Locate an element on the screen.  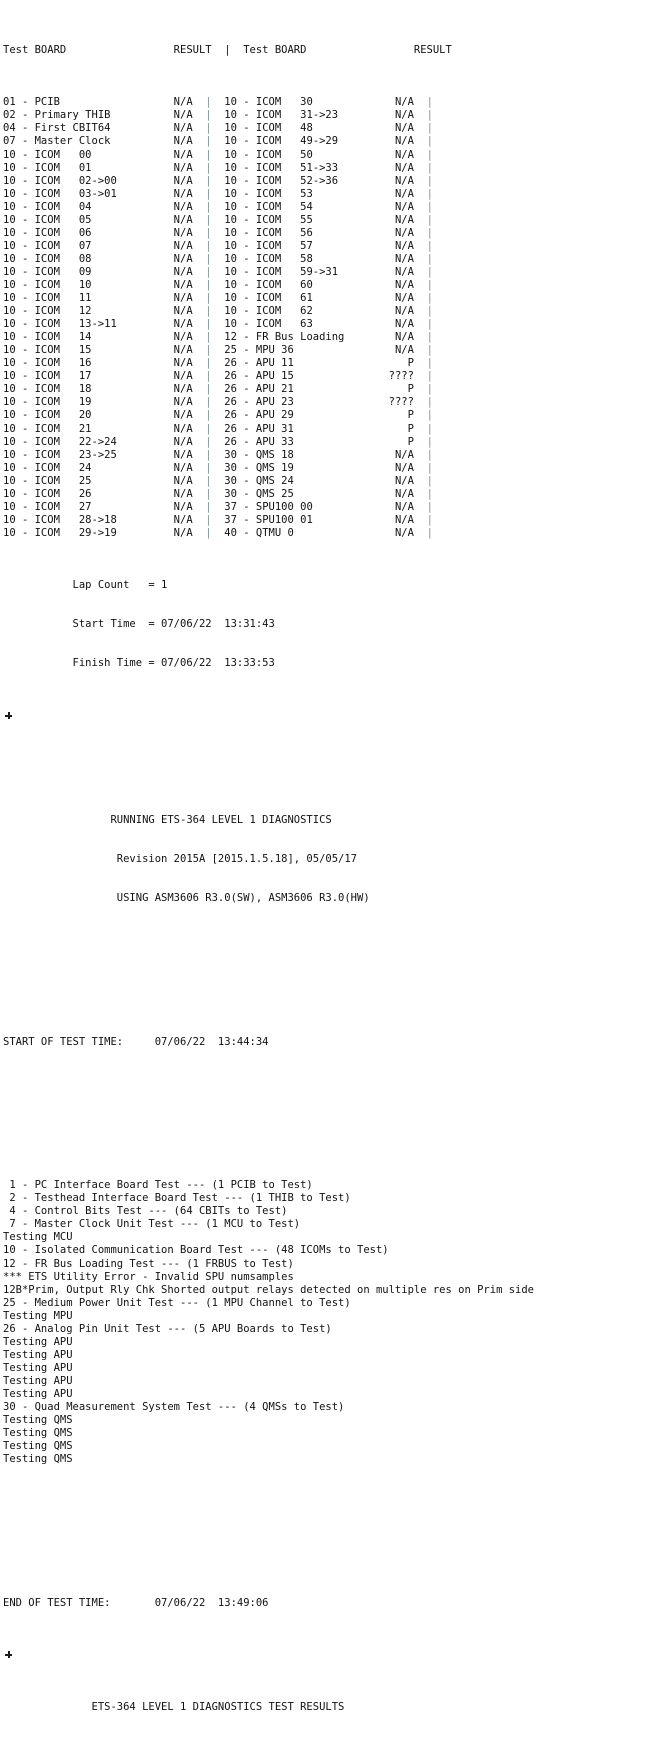
table-cell-right: 10 - ICOM 54 N/A is located at coordinates (319, 206).